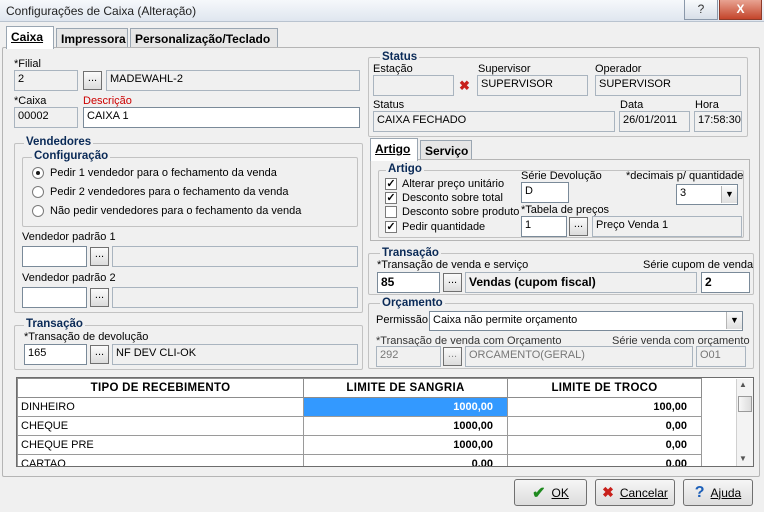 The height and width of the screenshot is (512, 764). What do you see at coordinates (408, 282) in the screenshot?
I see `transacao-venda-field: 85` at bounding box center [408, 282].